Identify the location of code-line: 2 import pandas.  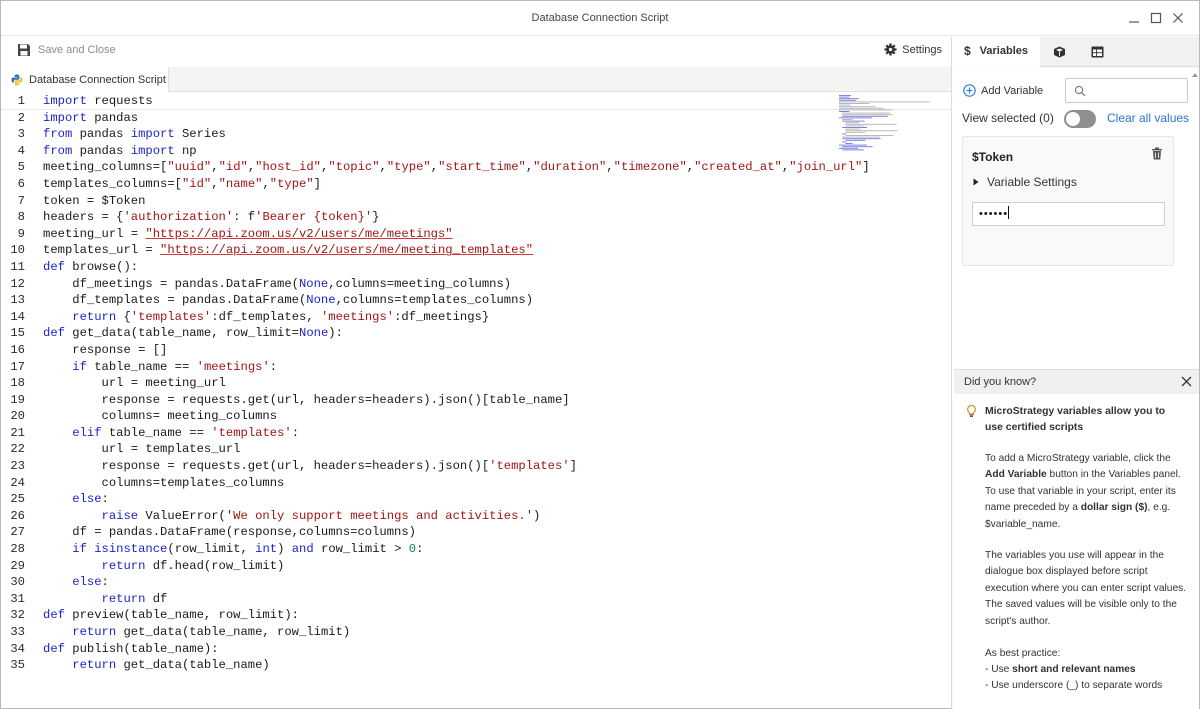
(476, 118).